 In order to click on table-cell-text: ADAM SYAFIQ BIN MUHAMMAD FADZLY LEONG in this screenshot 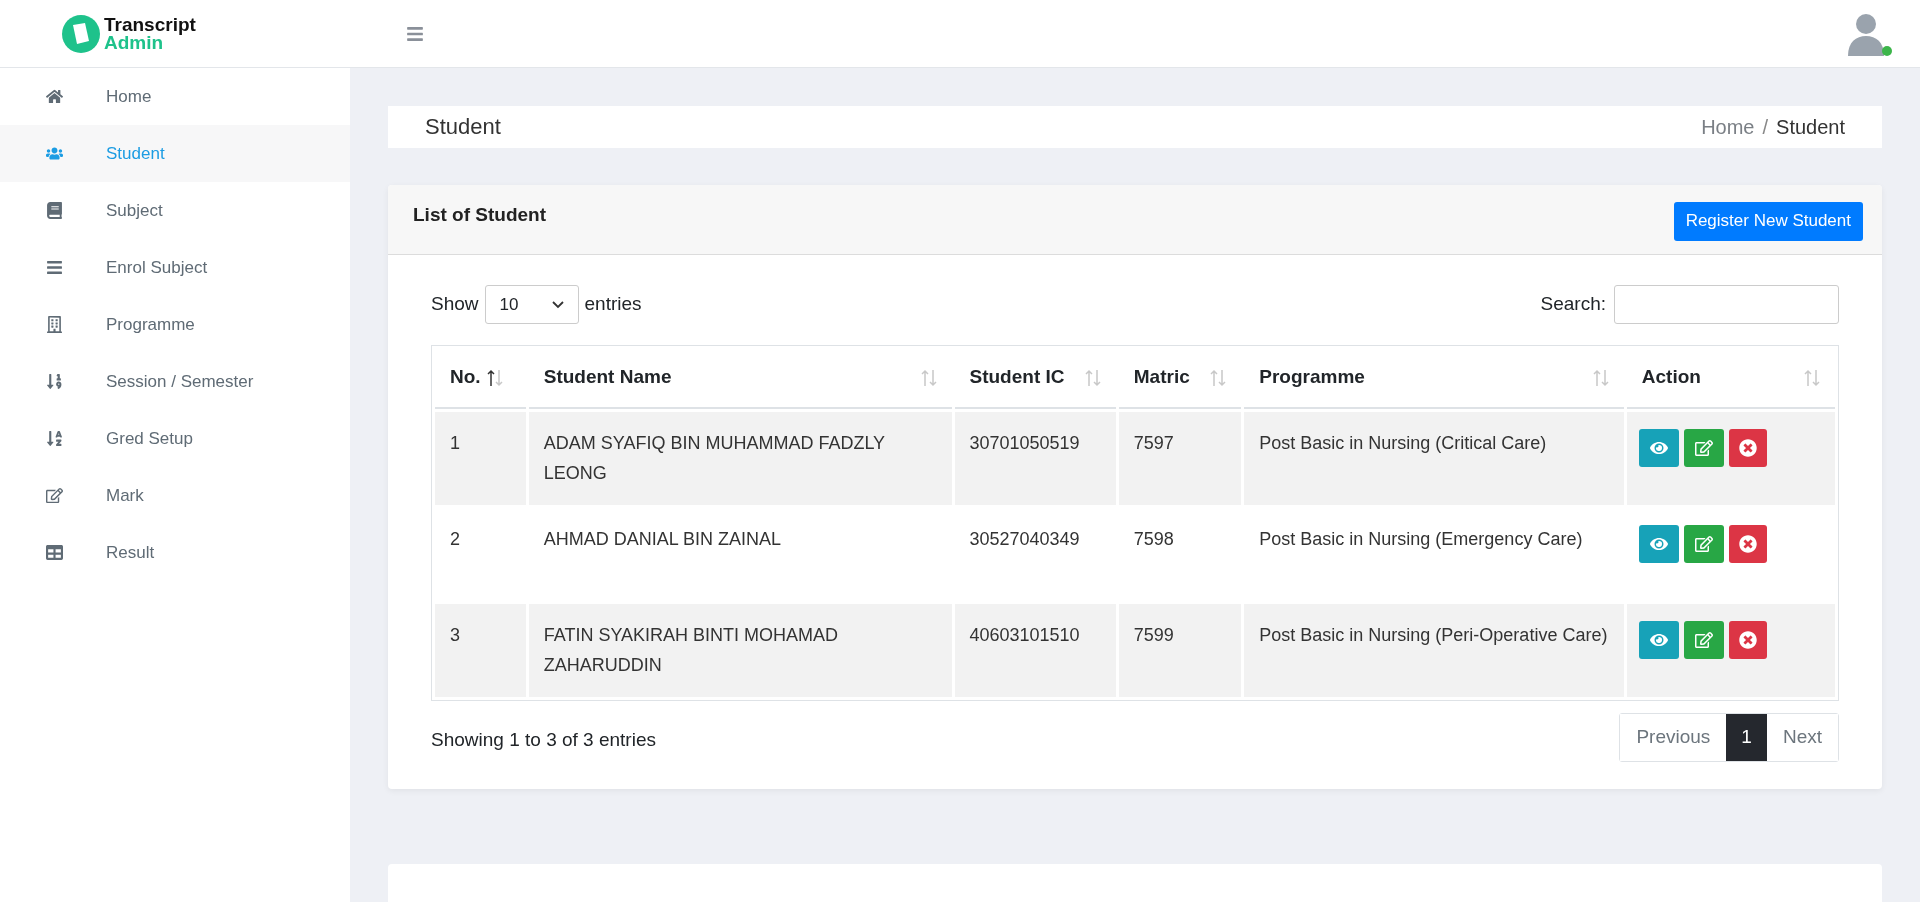, I will do `click(714, 458)`.